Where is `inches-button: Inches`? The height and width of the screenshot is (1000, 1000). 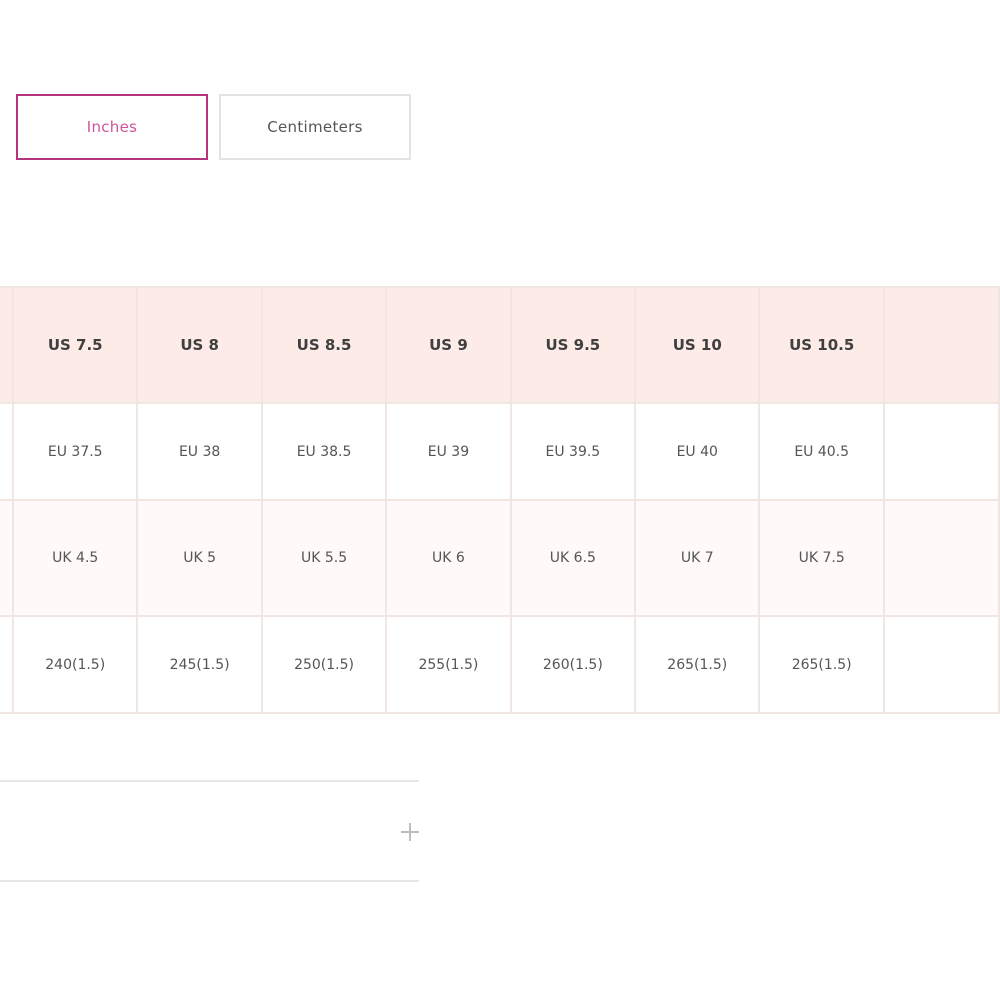
inches-button: Inches is located at coordinates (112, 127).